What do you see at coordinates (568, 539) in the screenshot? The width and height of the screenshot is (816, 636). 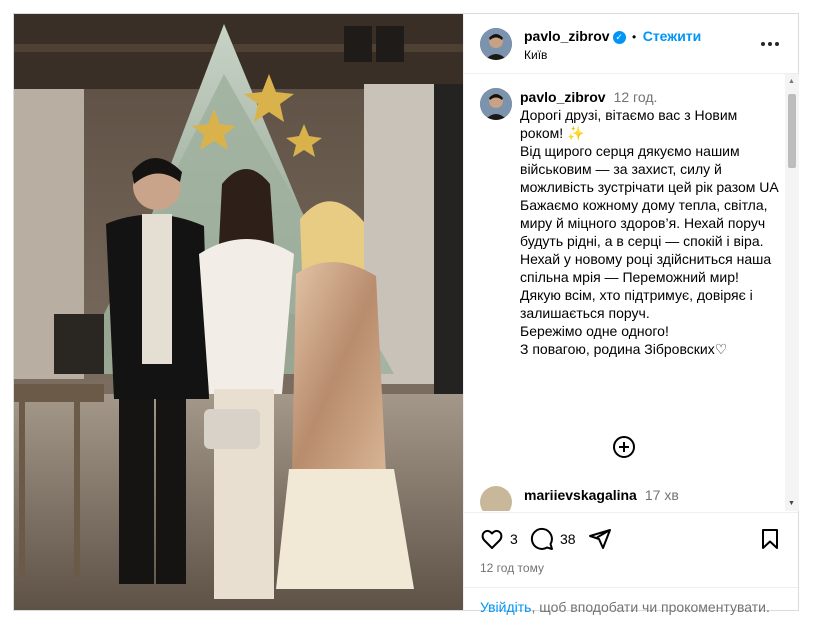 I see `comment-count: 38` at bounding box center [568, 539].